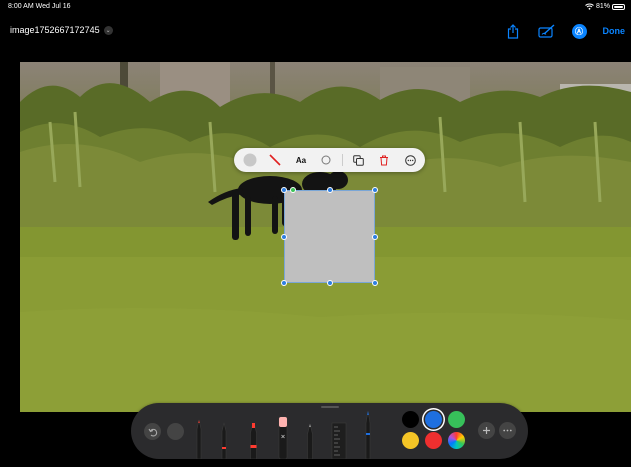  I want to click on markup-active-toggle: Ⓐ, so click(579, 31).